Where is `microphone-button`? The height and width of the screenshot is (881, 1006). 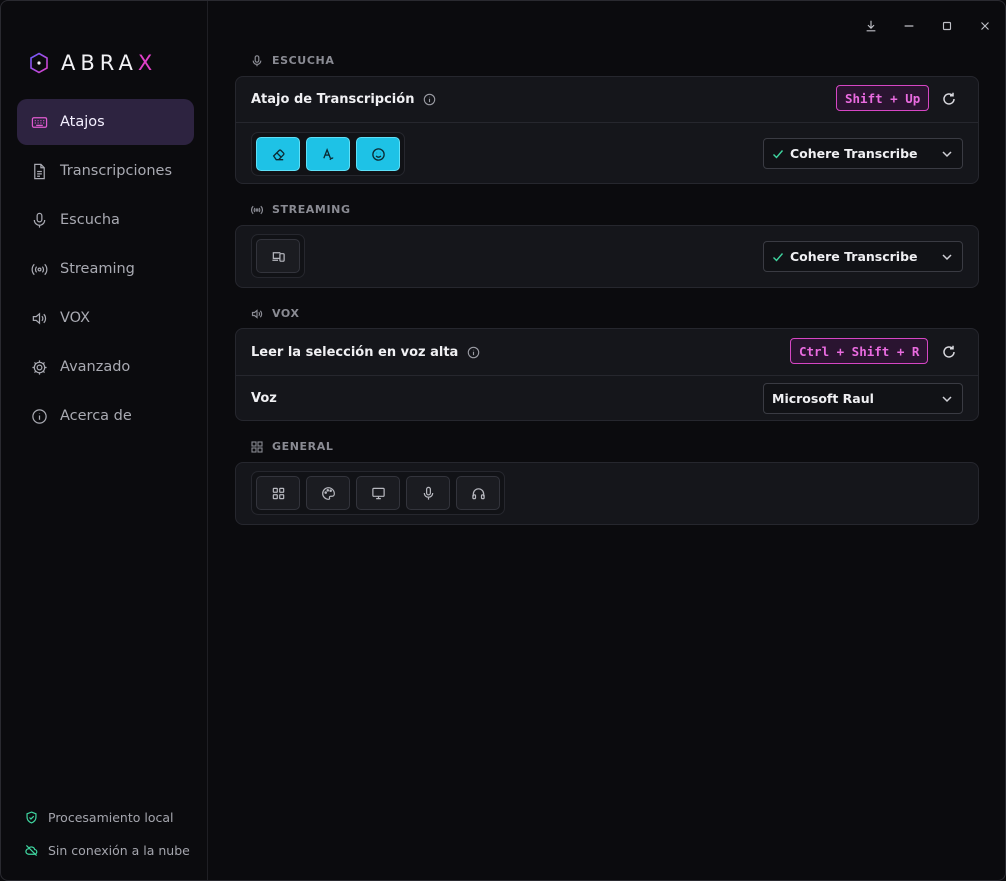
microphone-button is located at coordinates (428, 493).